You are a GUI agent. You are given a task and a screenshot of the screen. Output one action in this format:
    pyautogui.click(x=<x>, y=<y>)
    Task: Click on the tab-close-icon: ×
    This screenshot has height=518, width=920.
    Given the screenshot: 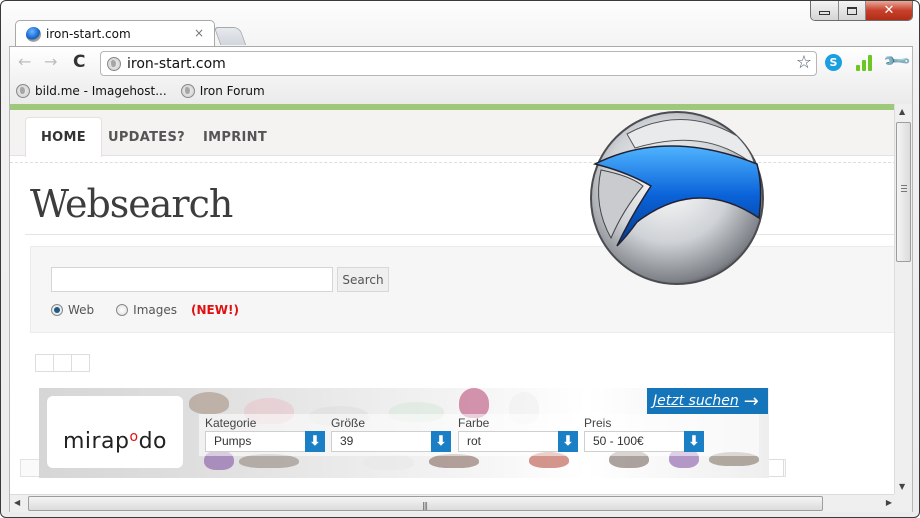 What is the action you would take?
    pyautogui.click(x=199, y=33)
    